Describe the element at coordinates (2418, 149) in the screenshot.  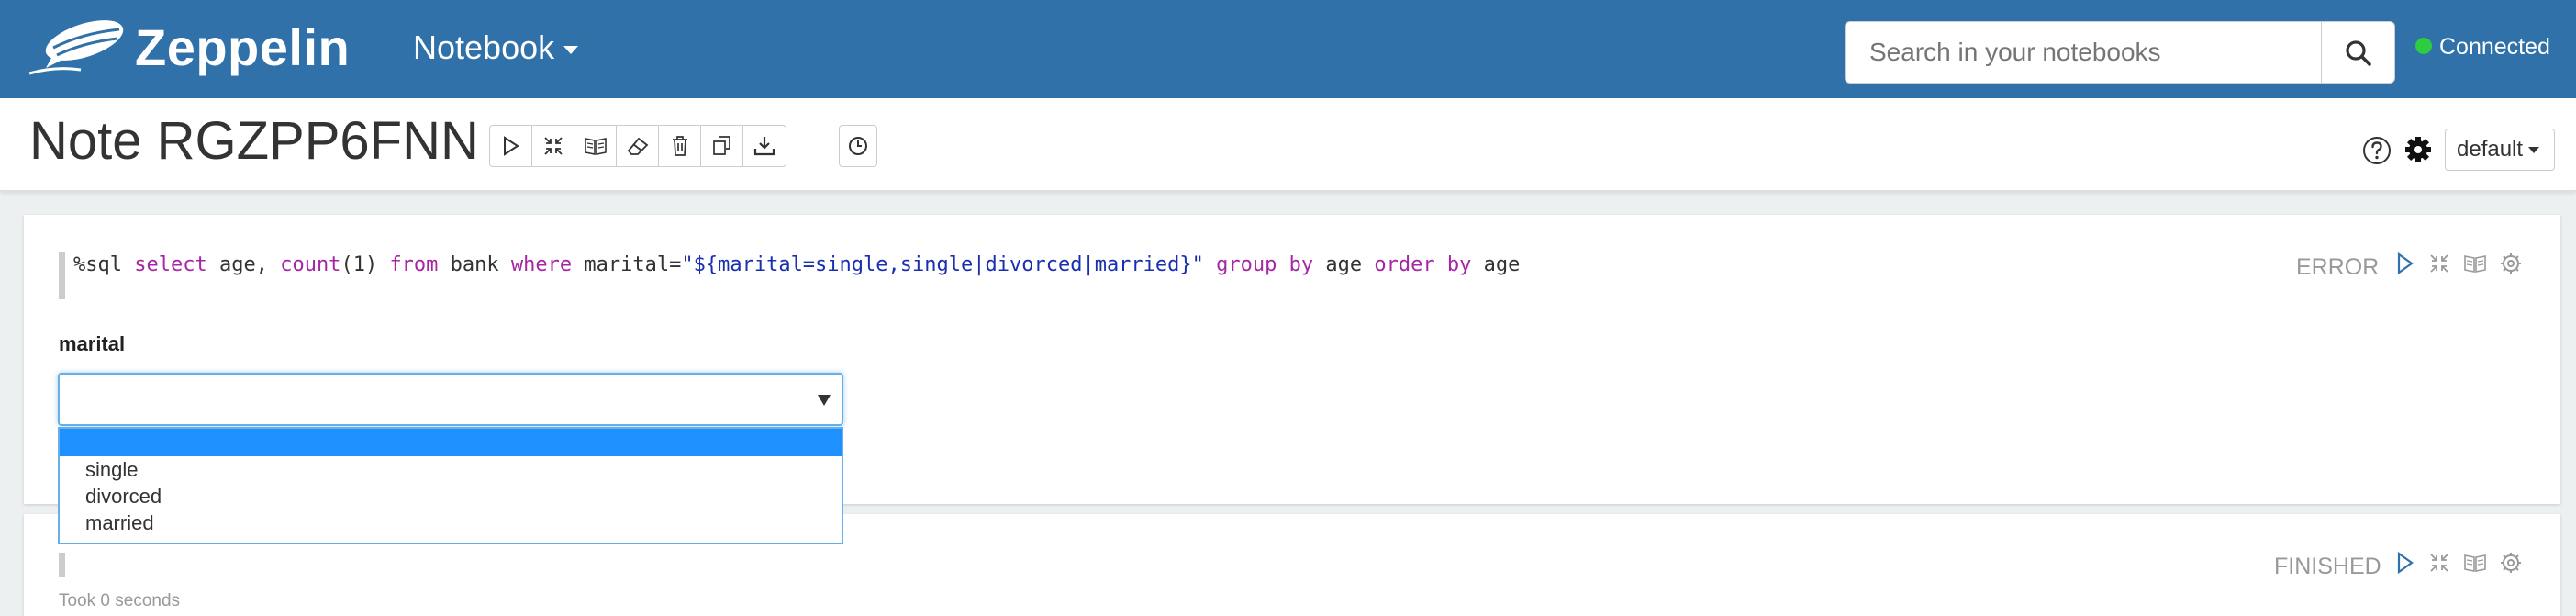
I see `settings-gear-icon` at that location.